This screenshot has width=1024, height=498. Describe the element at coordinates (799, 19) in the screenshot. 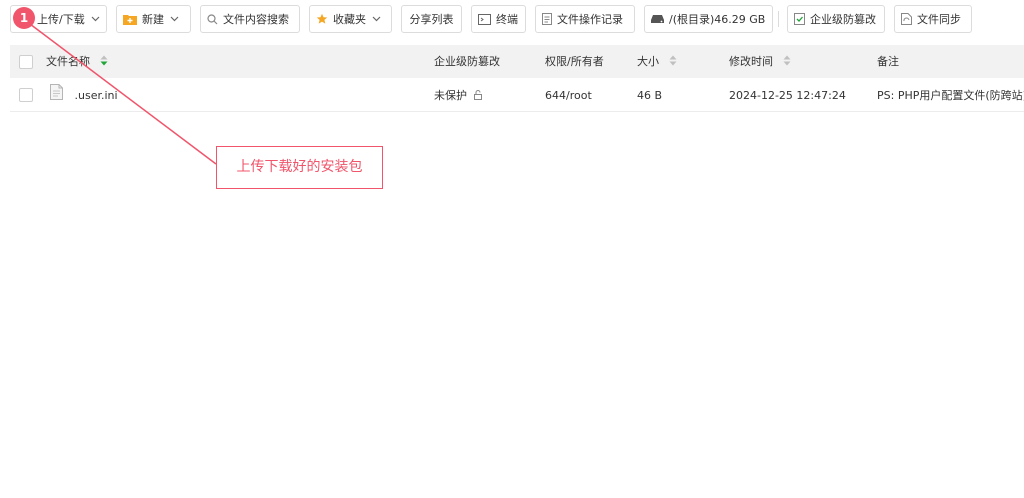

I see `shield-doc-icon` at that location.